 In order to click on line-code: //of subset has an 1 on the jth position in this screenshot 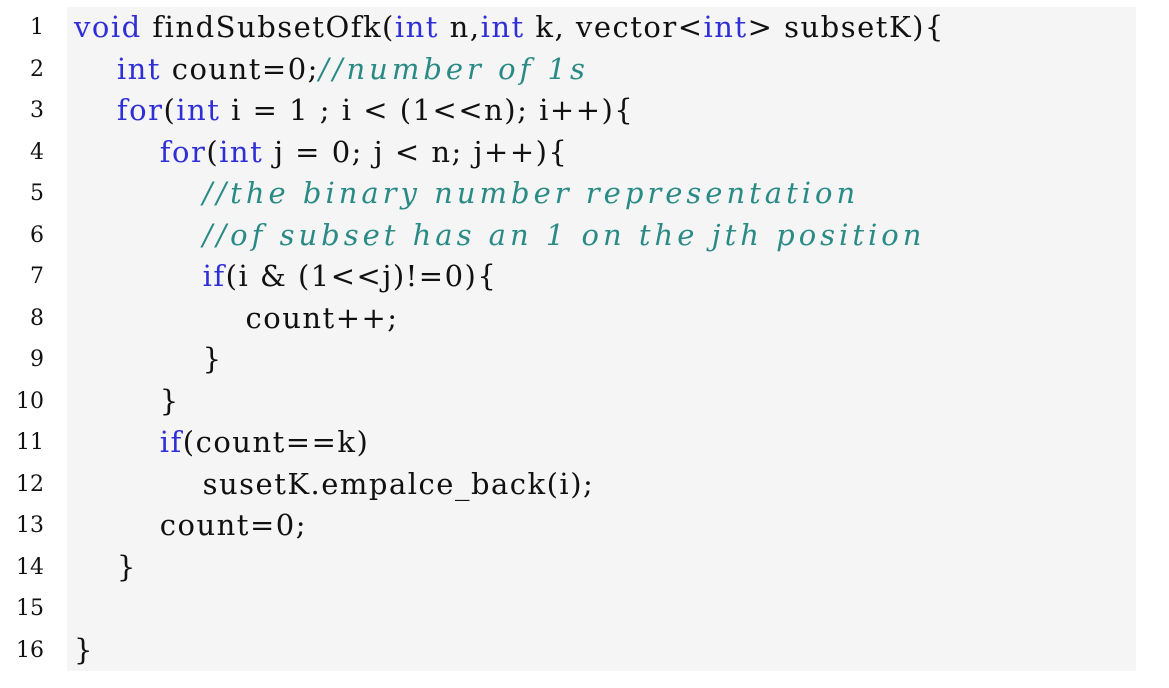, I will do `click(499, 236)`.